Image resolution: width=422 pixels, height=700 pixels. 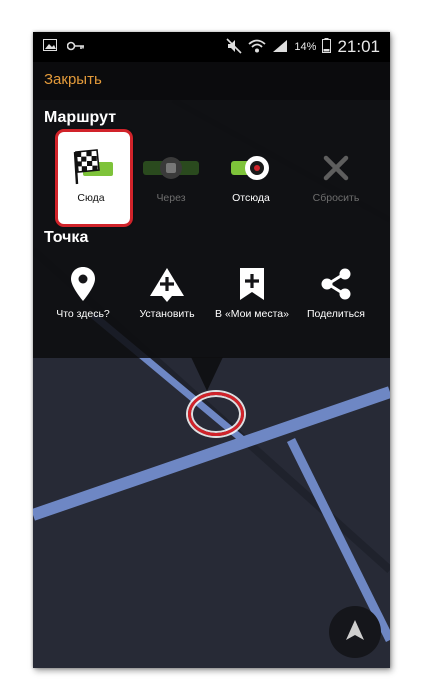 I want to click on share-button: Поделиться, so click(x=336, y=292).